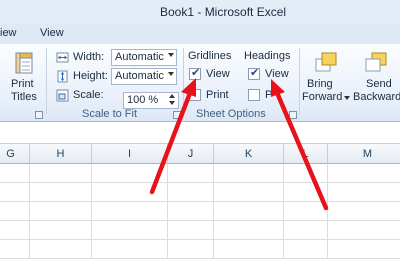 The height and width of the screenshot is (259, 400). I want to click on bring-forward-label-2: Forward, so click(322, 97).